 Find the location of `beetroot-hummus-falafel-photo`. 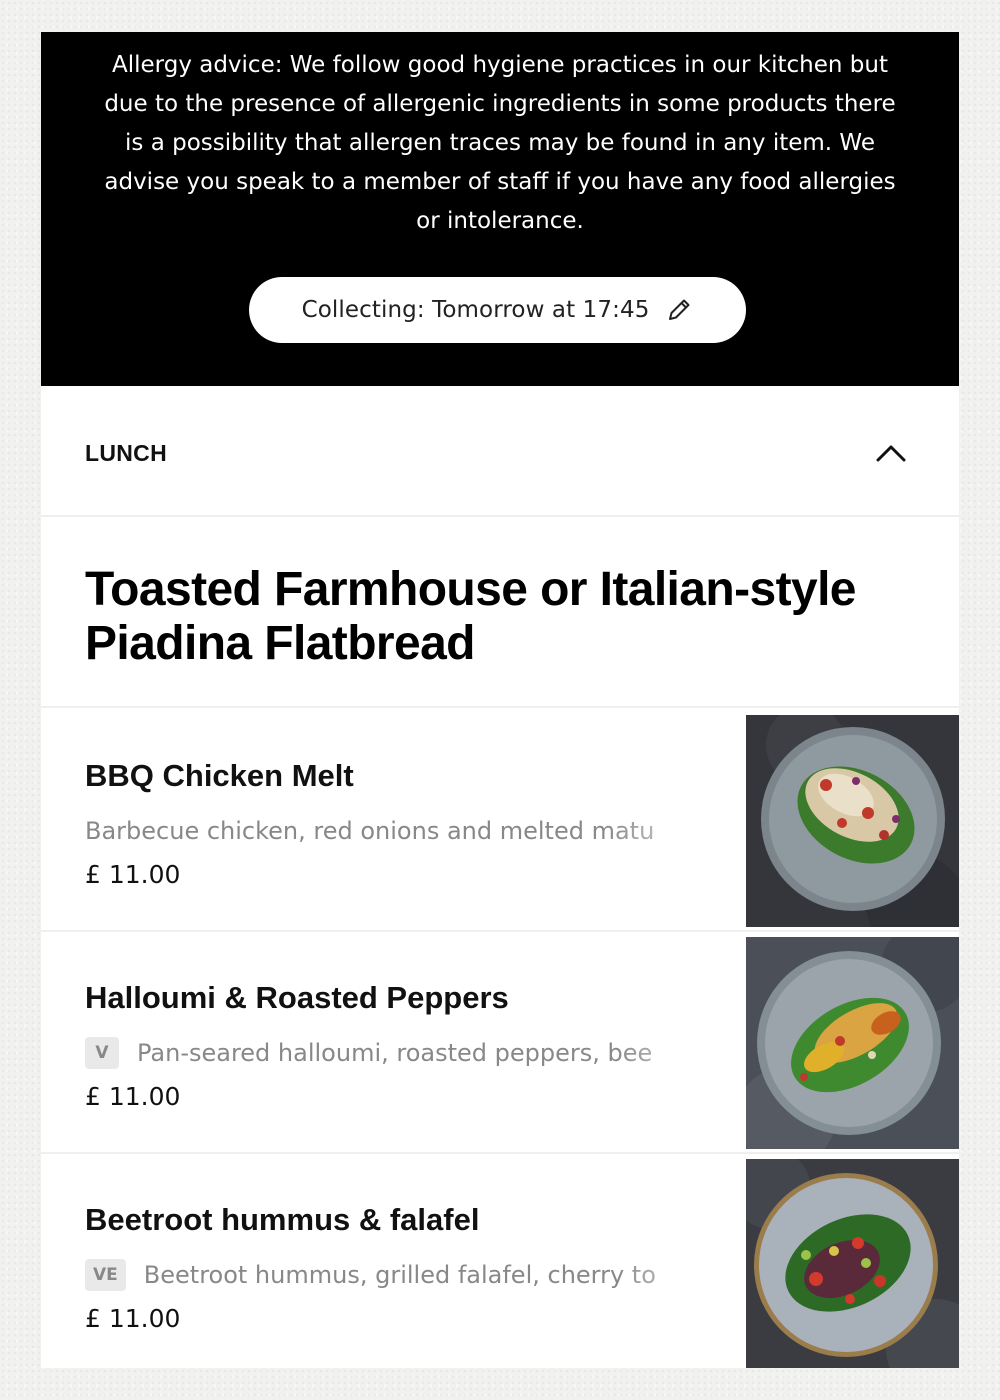

beetroot-hummus-falafel-photo is located at coordinates (852, 1263).